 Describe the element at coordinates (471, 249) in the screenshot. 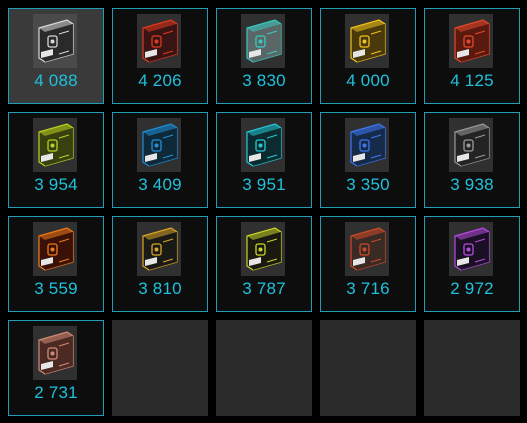

I see `purple-case-icon` at that location.